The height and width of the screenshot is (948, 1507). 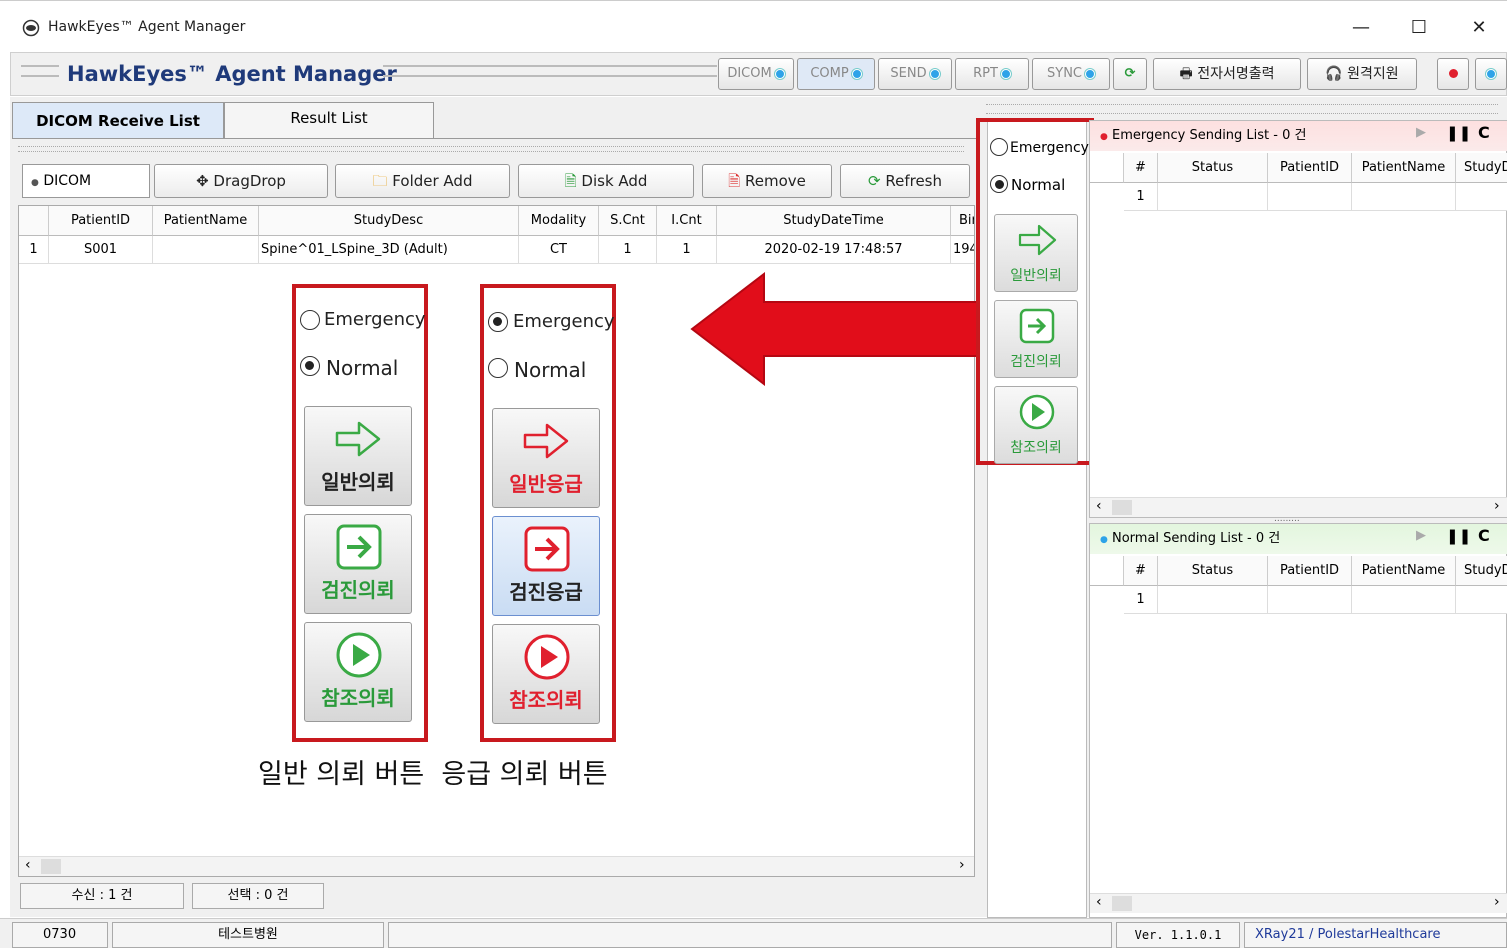 What do you see at coordinates (877, 181) in the screenshot?
I see `refresh-icon: ⟳` at bounding box center [877, 181].